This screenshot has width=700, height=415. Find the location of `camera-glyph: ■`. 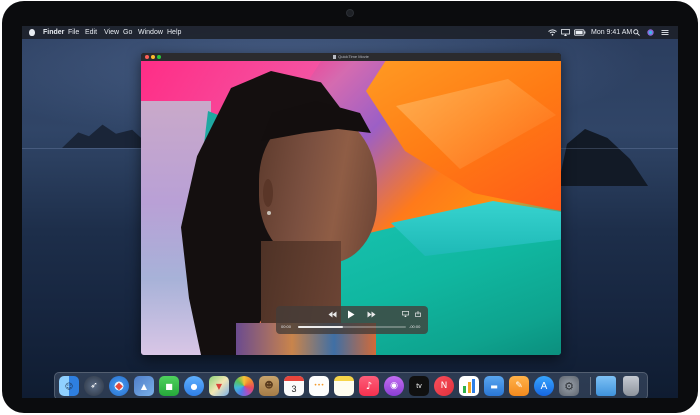

camera-glyph: ■ is located at coordinates (169, 386).